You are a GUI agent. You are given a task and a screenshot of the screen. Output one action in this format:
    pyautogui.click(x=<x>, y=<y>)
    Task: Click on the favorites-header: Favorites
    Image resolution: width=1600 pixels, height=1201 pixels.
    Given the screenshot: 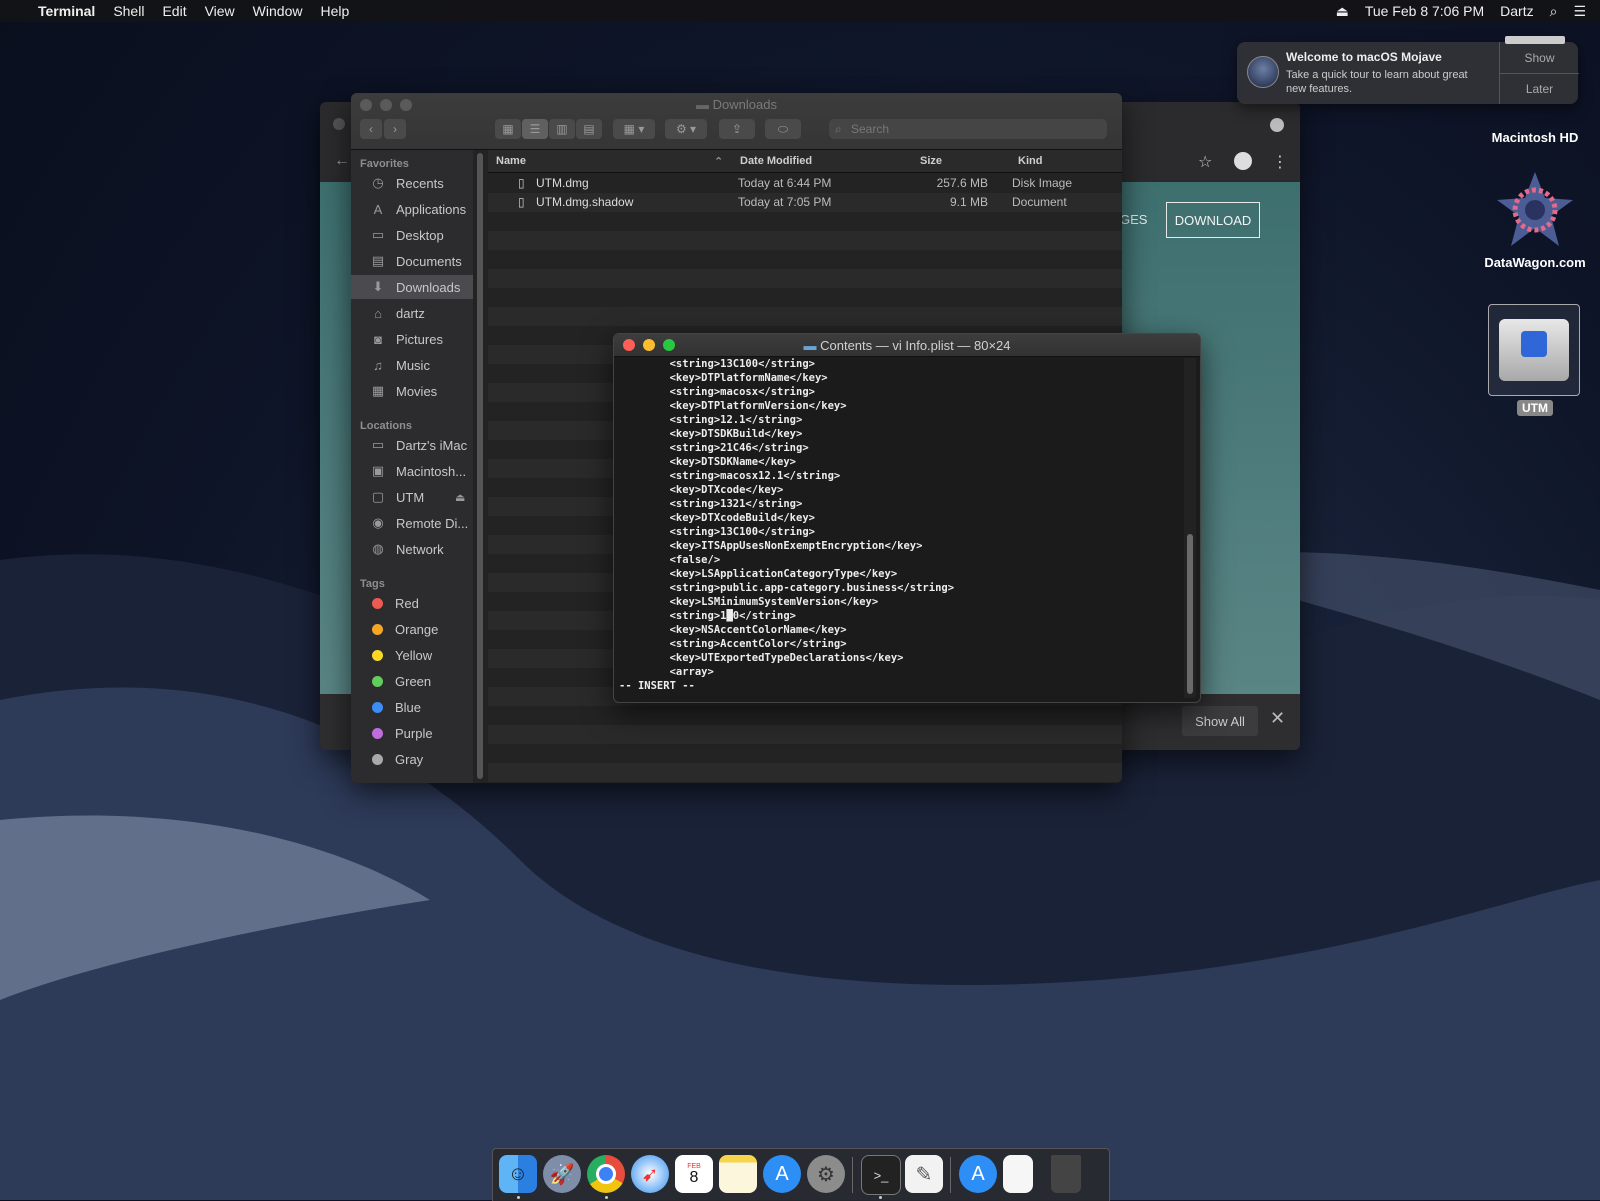 What is the action you would take?
    pyautogui.click(x=384, y=164)
    